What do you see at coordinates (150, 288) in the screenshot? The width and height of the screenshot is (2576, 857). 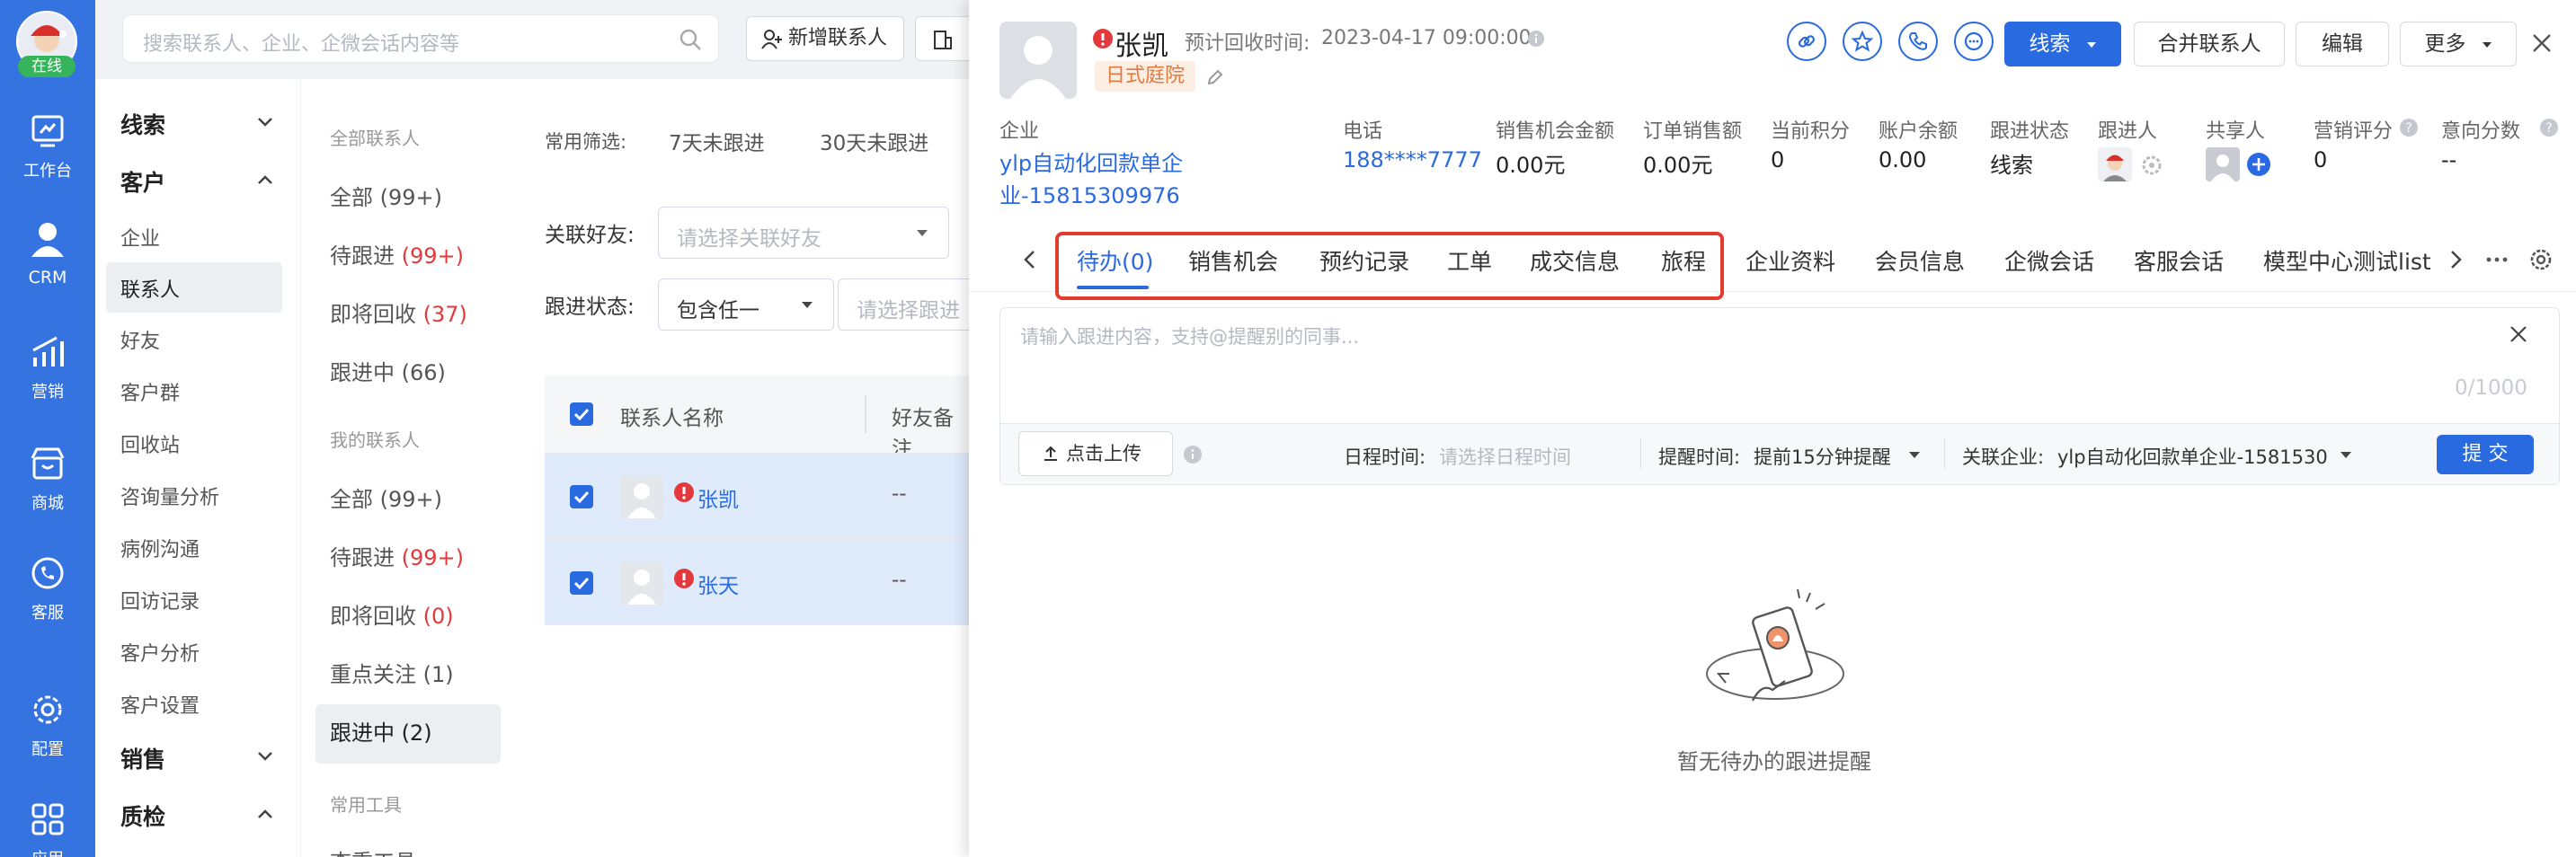 I see `menu-item-contacts: 联系人` at bounding box center [150, 288].